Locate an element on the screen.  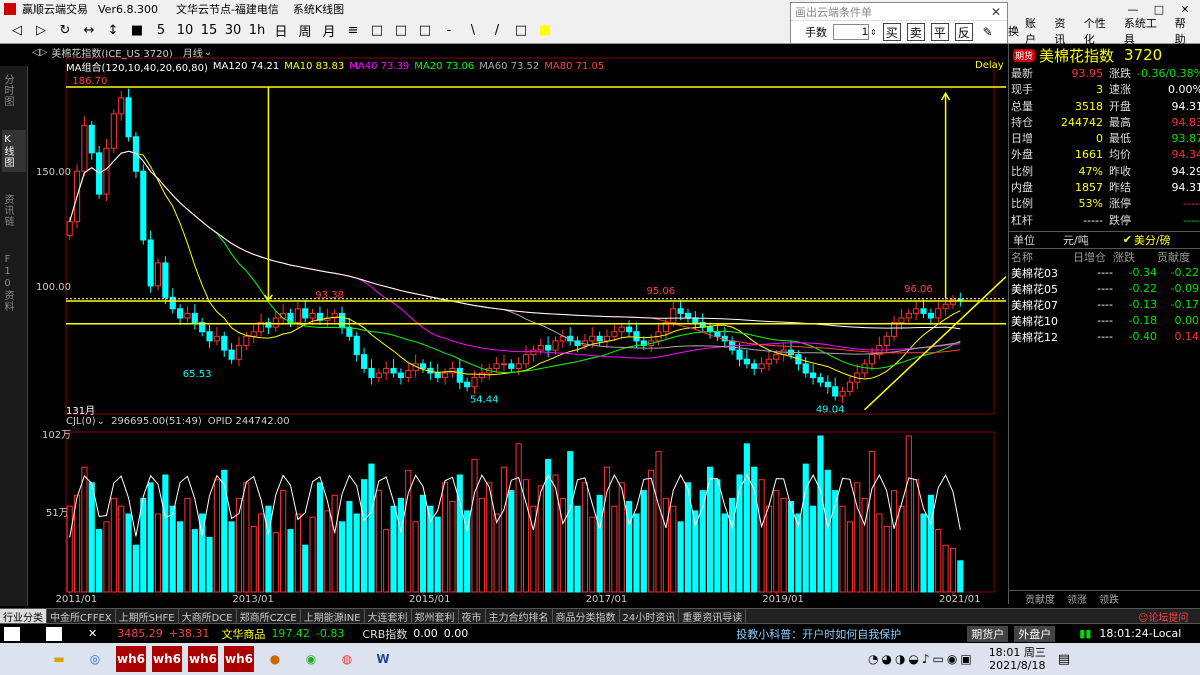
toolbar-button-0: ◁ is located at coordinates (17, 31).